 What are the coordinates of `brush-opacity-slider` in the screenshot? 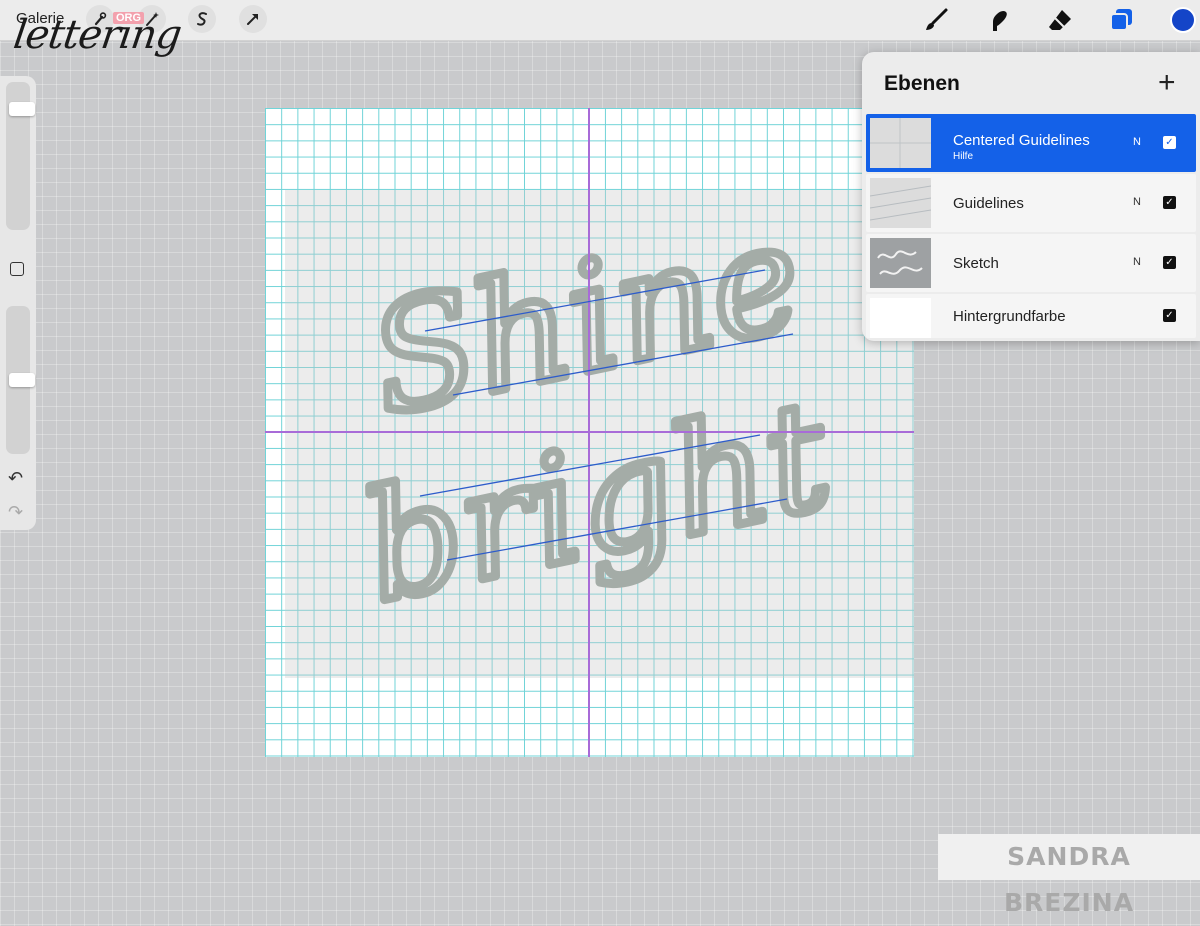 It's located at (20, 380).